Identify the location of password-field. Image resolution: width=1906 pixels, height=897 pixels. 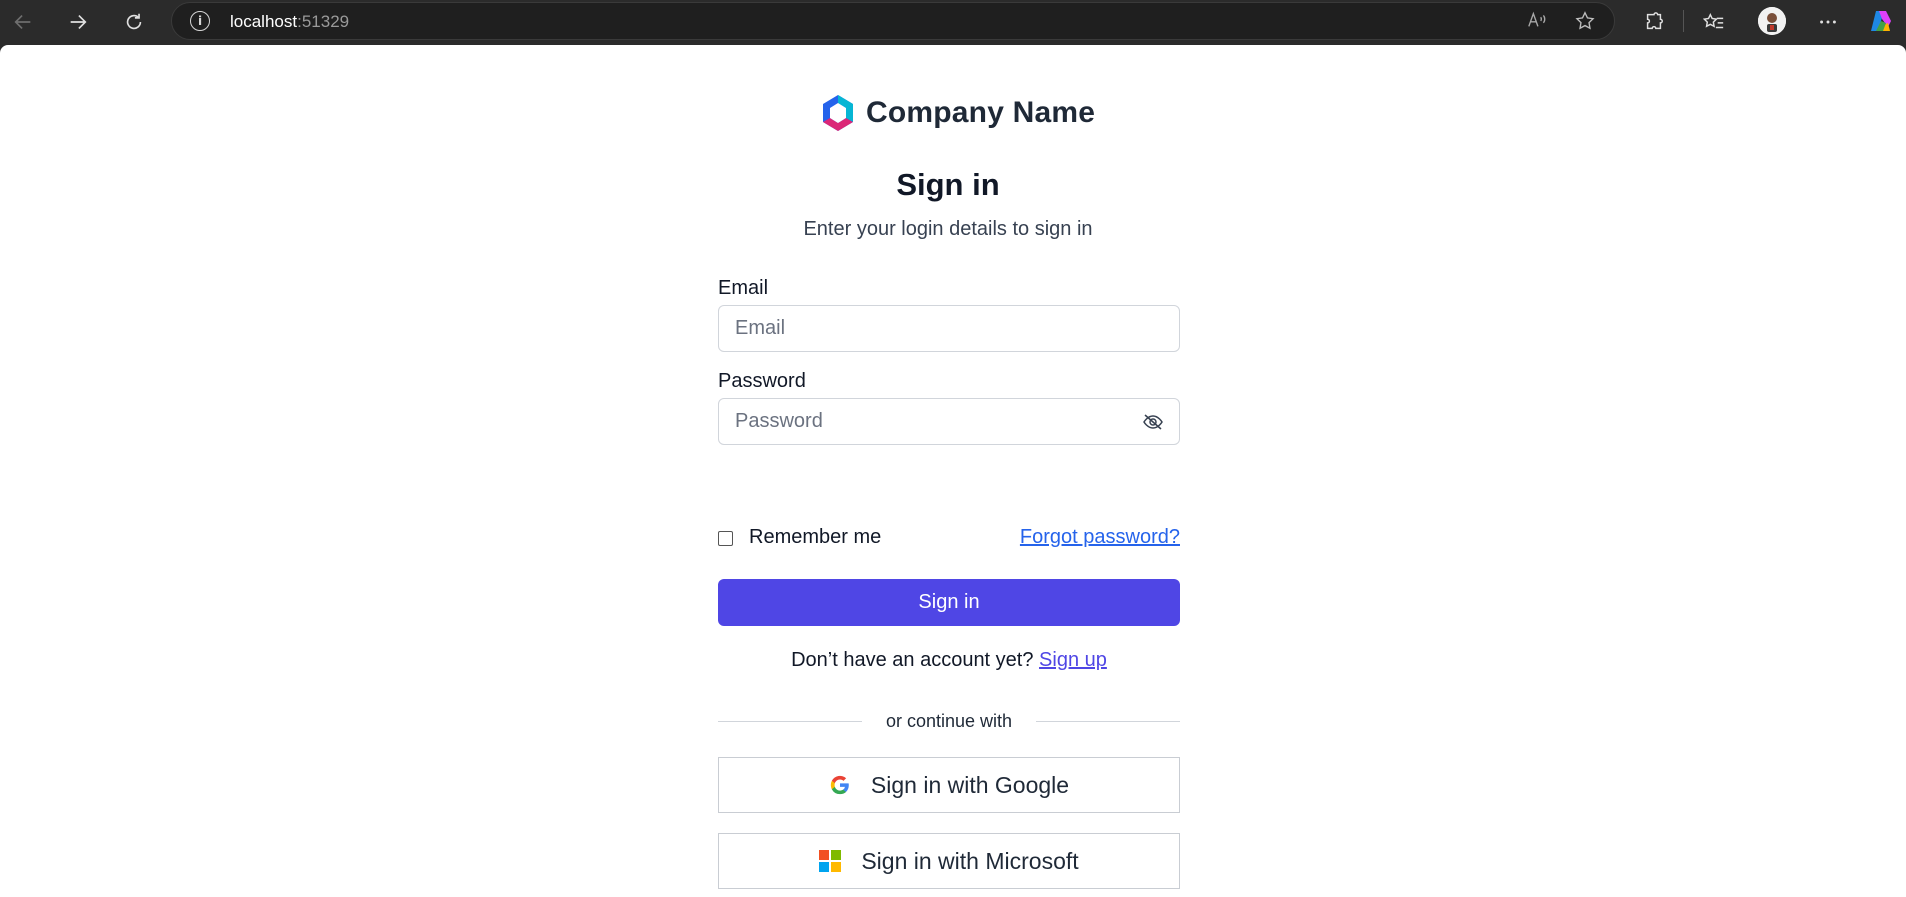
(949, 421).